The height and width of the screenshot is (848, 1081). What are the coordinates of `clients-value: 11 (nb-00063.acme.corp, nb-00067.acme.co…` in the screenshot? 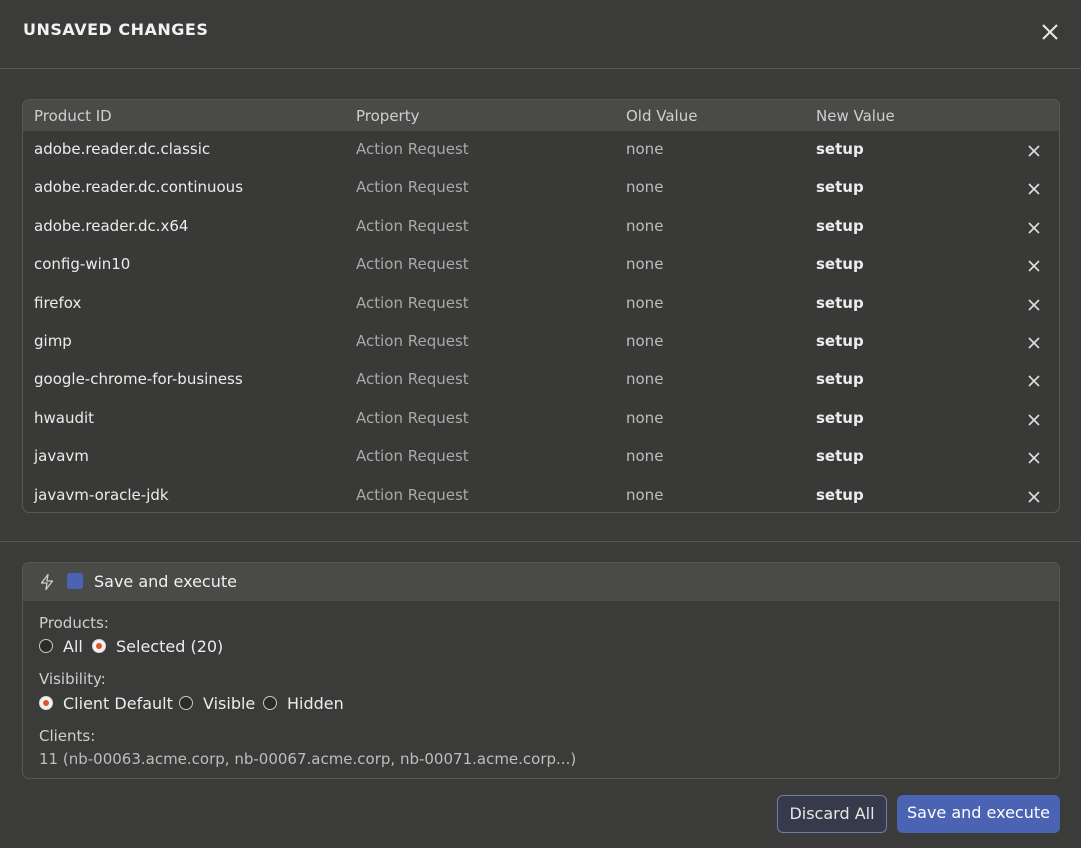 It's located at (308, 759).